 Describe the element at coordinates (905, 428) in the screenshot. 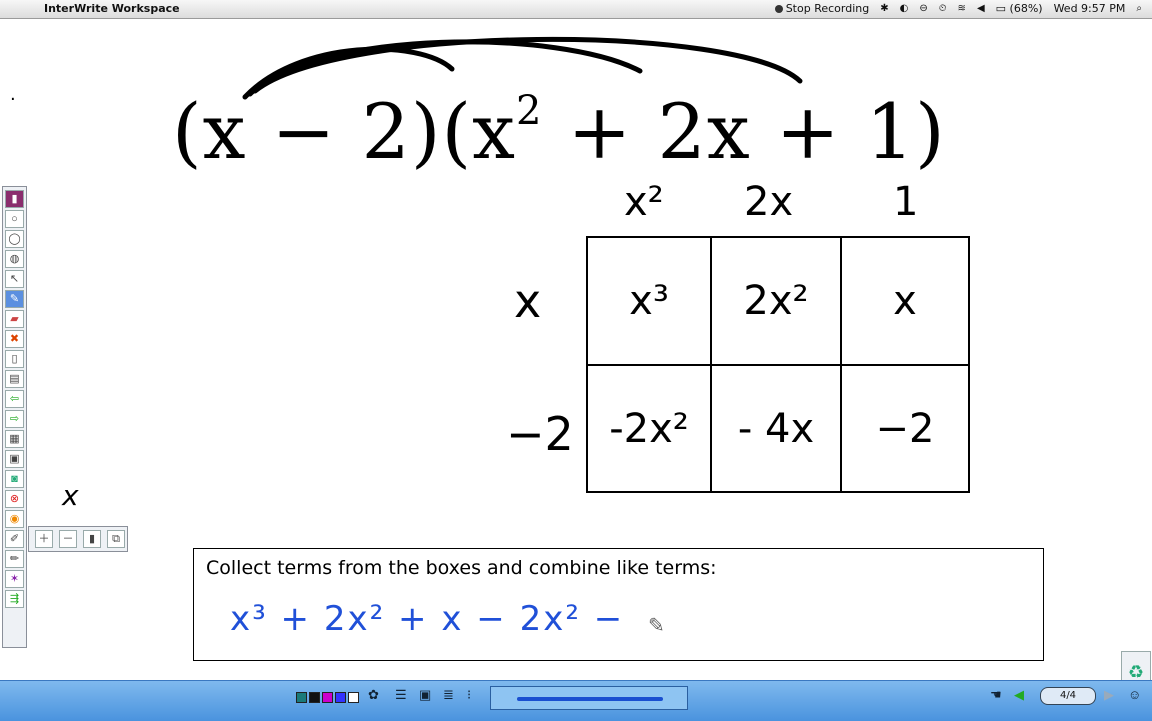

I see `grid-cell: −2` at that location.